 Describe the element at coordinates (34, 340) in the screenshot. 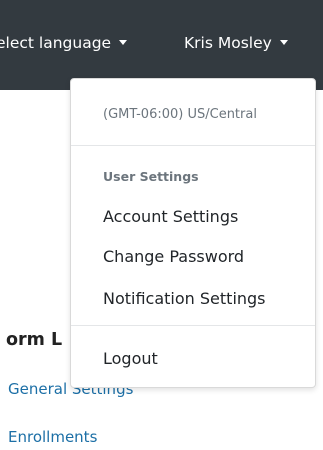

I see `page-heading: orm L` at that location.